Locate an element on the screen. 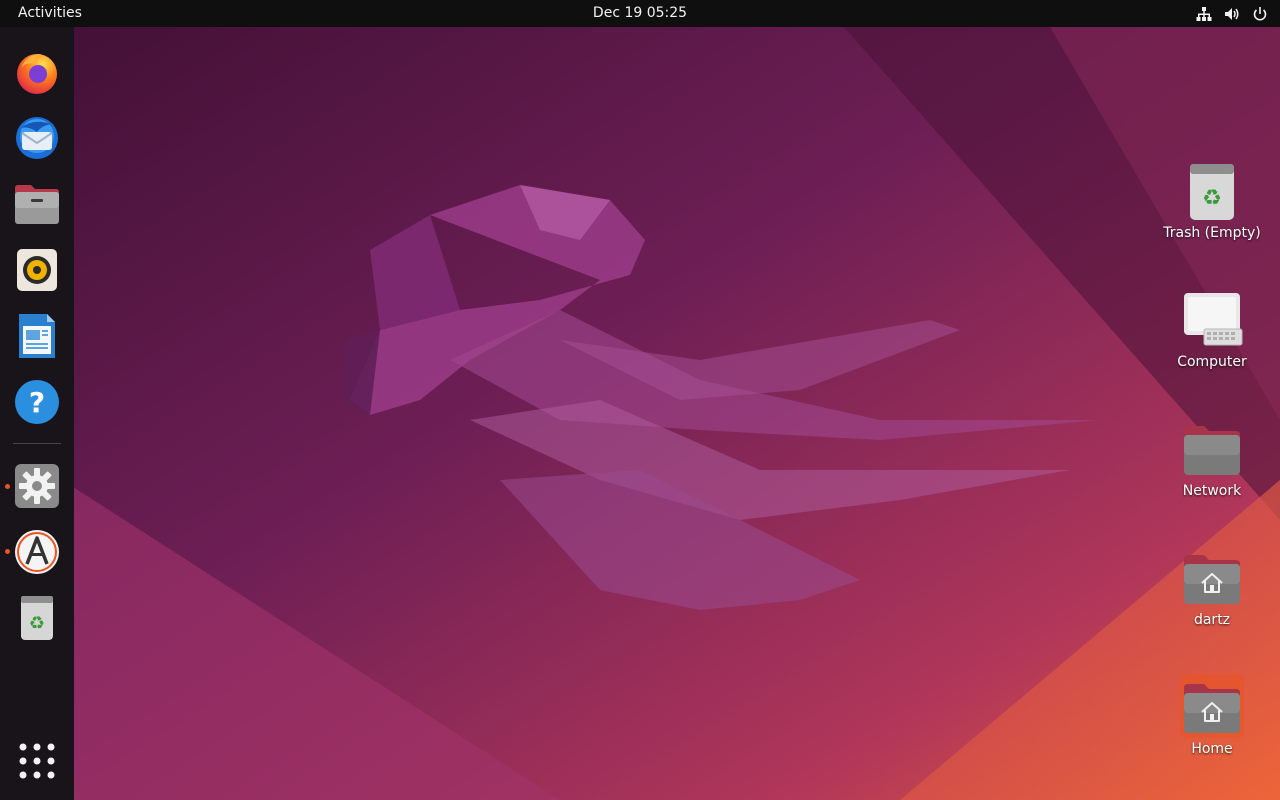 This screenshot has height=800, width=1280. clock: Dec 19 05:25 is located at coordinates (640, 13).